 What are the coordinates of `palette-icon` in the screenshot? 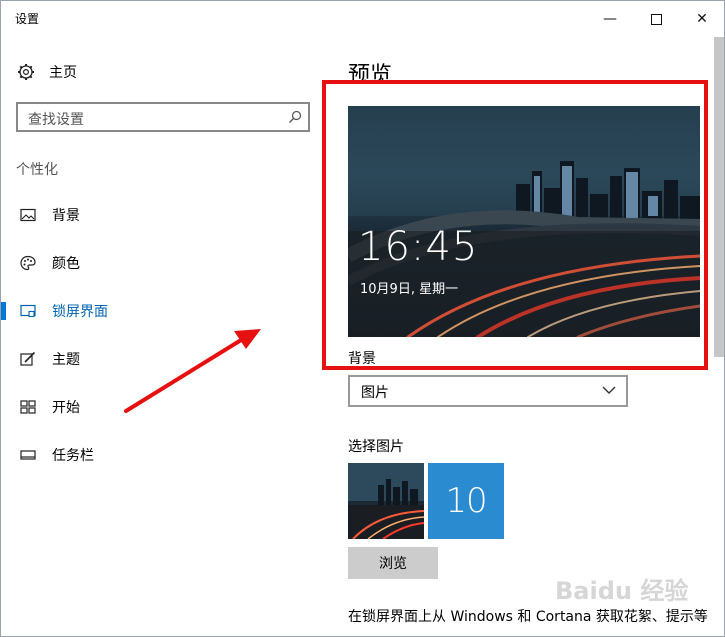 It's located at (28, 263).